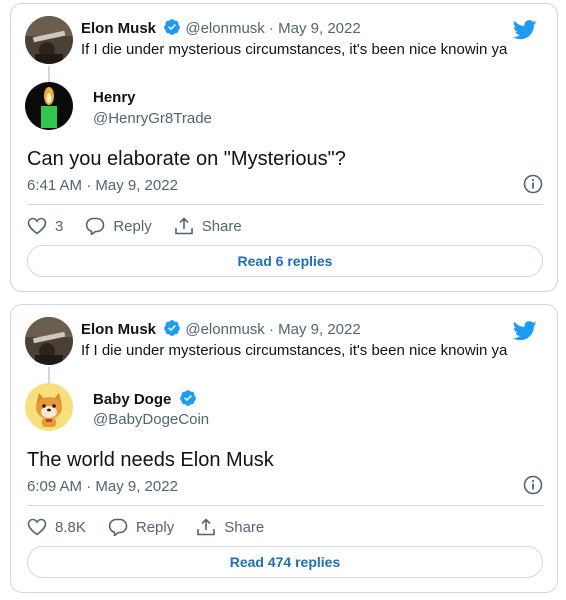  I want to click on read-replies-button: Read 474 replies, so click(285, 562).